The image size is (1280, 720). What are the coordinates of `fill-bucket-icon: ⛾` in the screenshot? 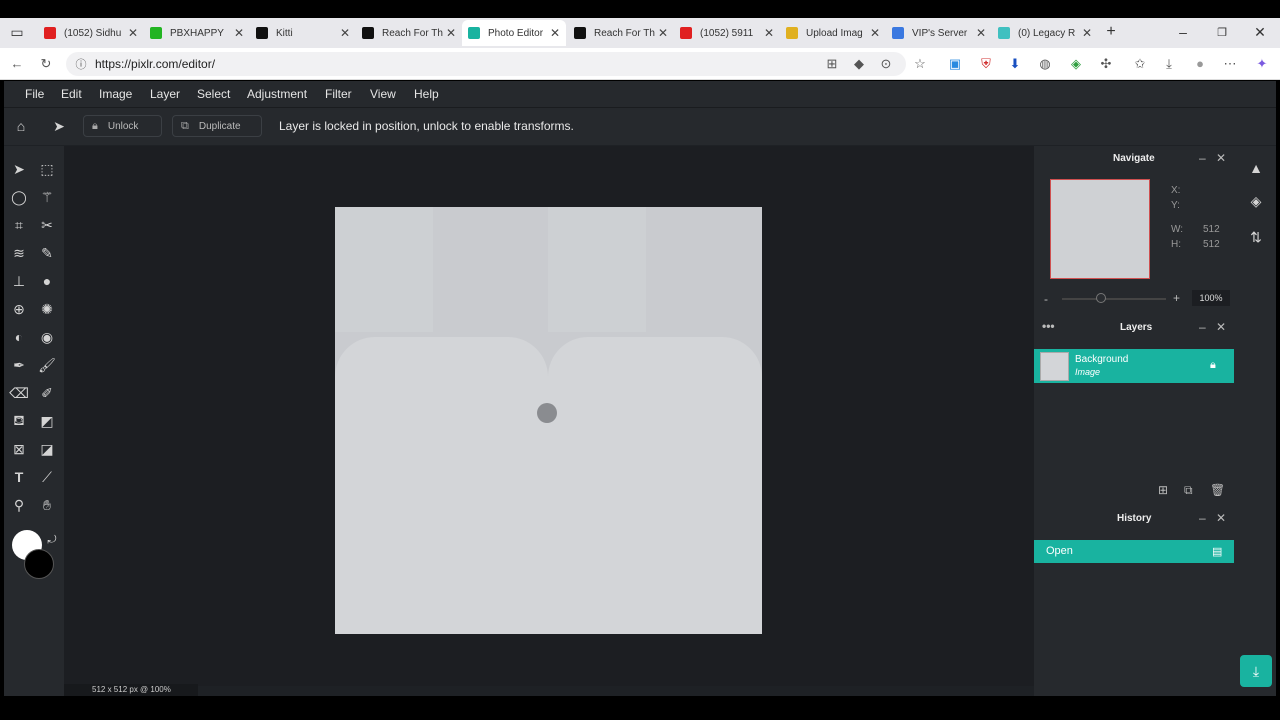 It's located at (19, 421).